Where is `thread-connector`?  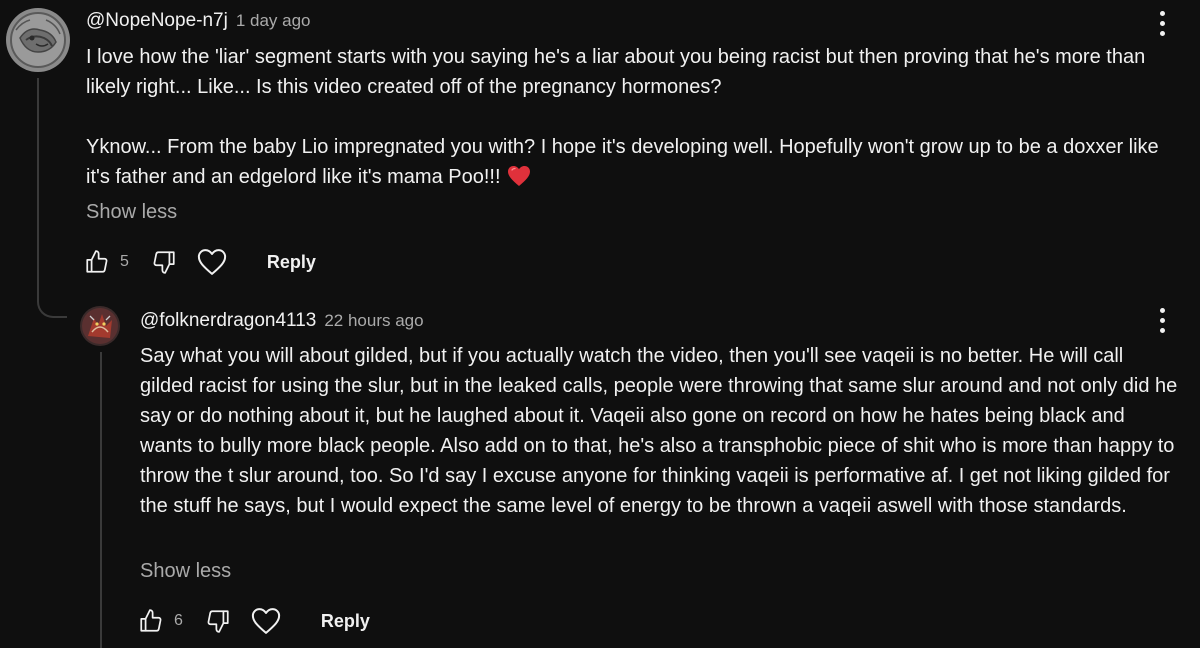 thread-connector is located at coordinates (52, 303).